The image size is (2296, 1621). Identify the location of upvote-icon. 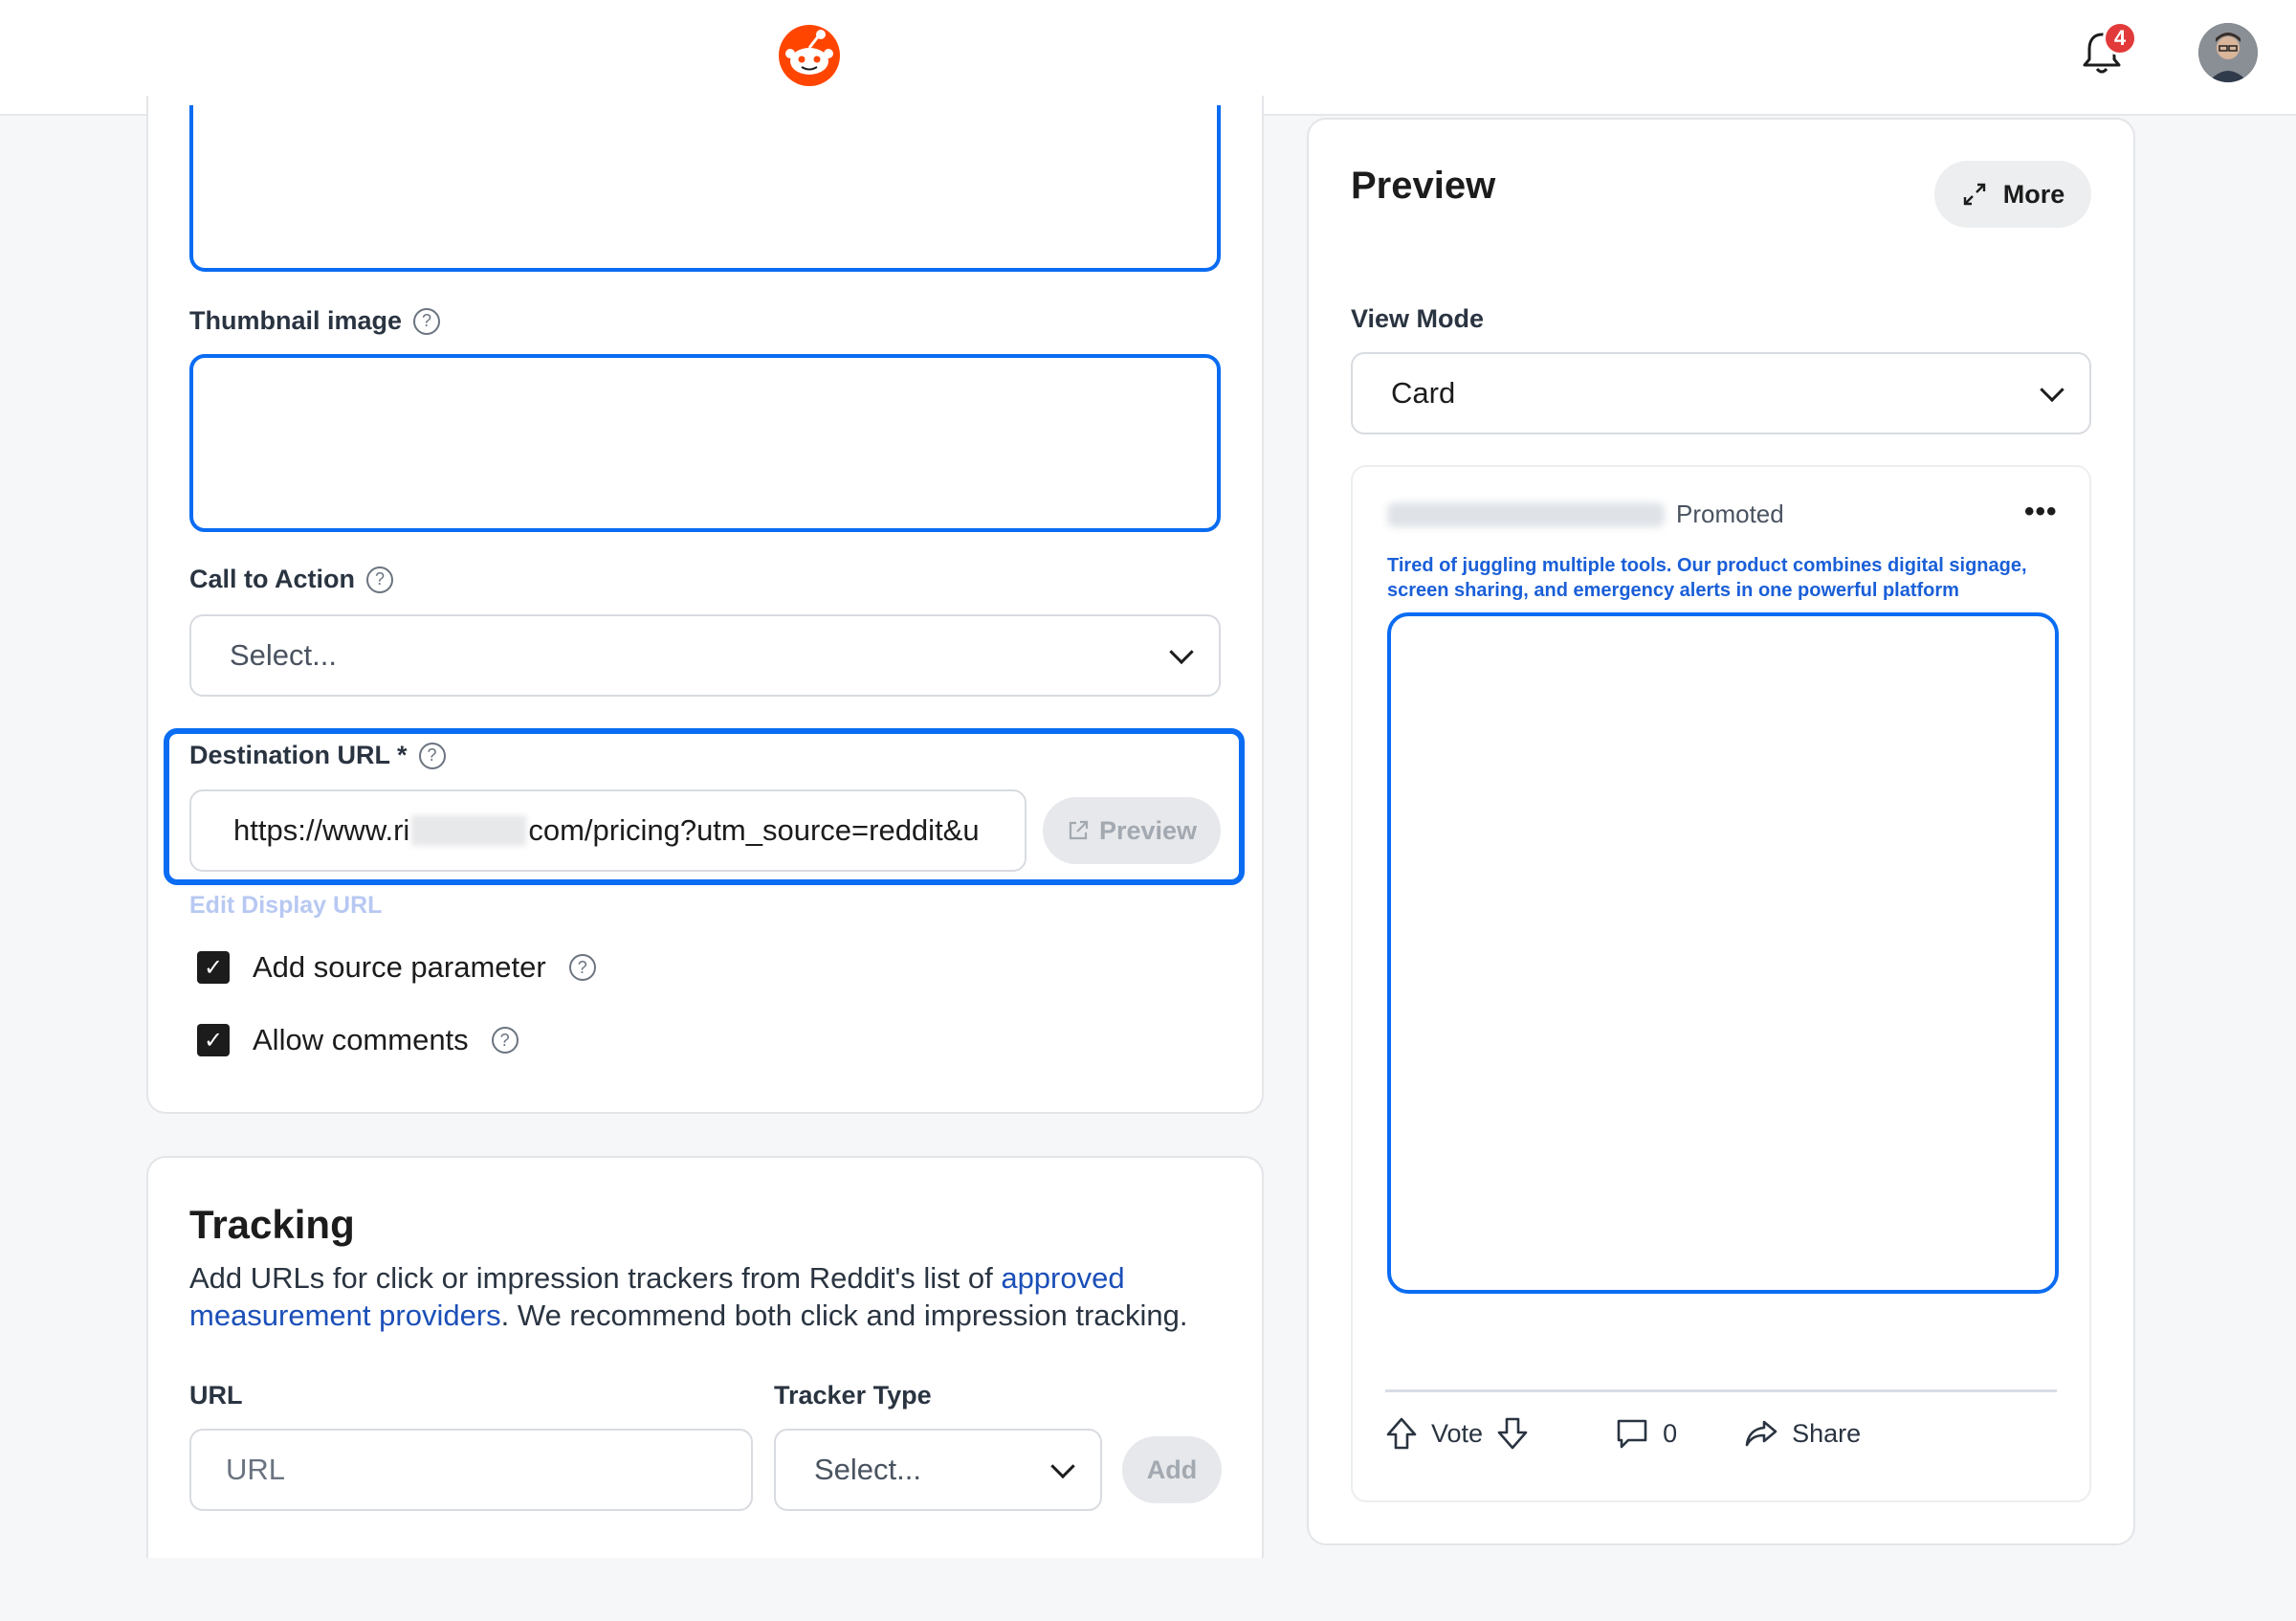
(1401, 1433).